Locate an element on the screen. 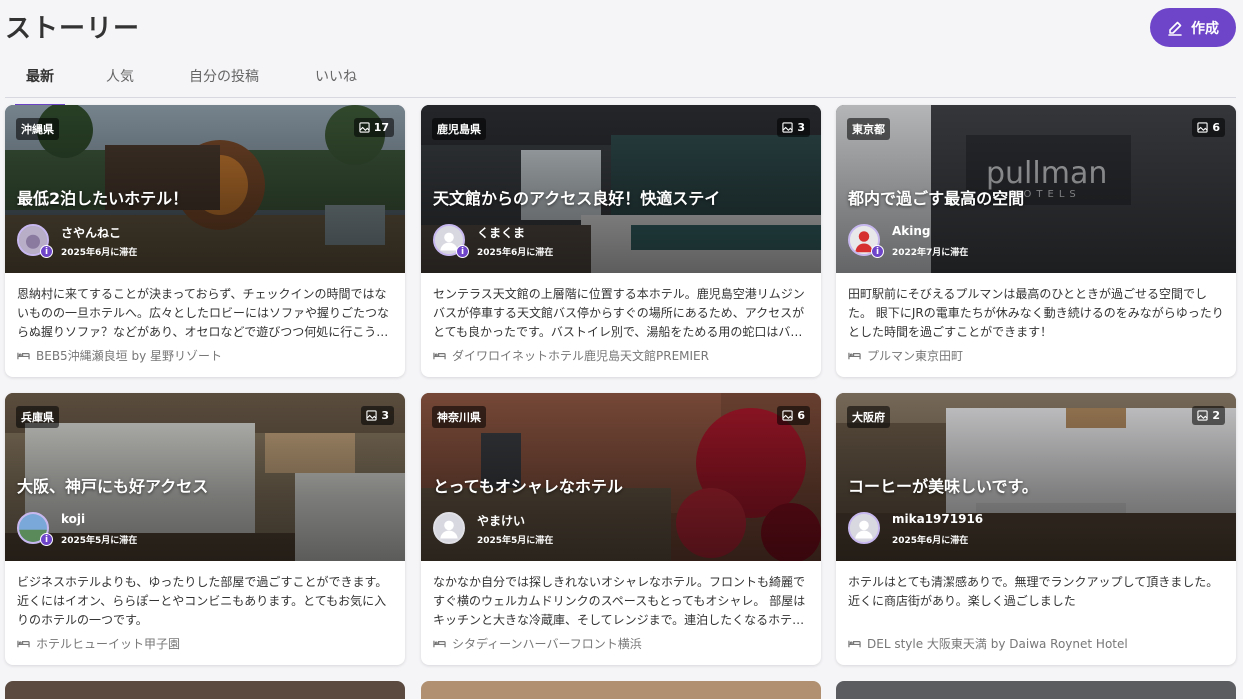  username: koji is located at coordinates (73, 519).